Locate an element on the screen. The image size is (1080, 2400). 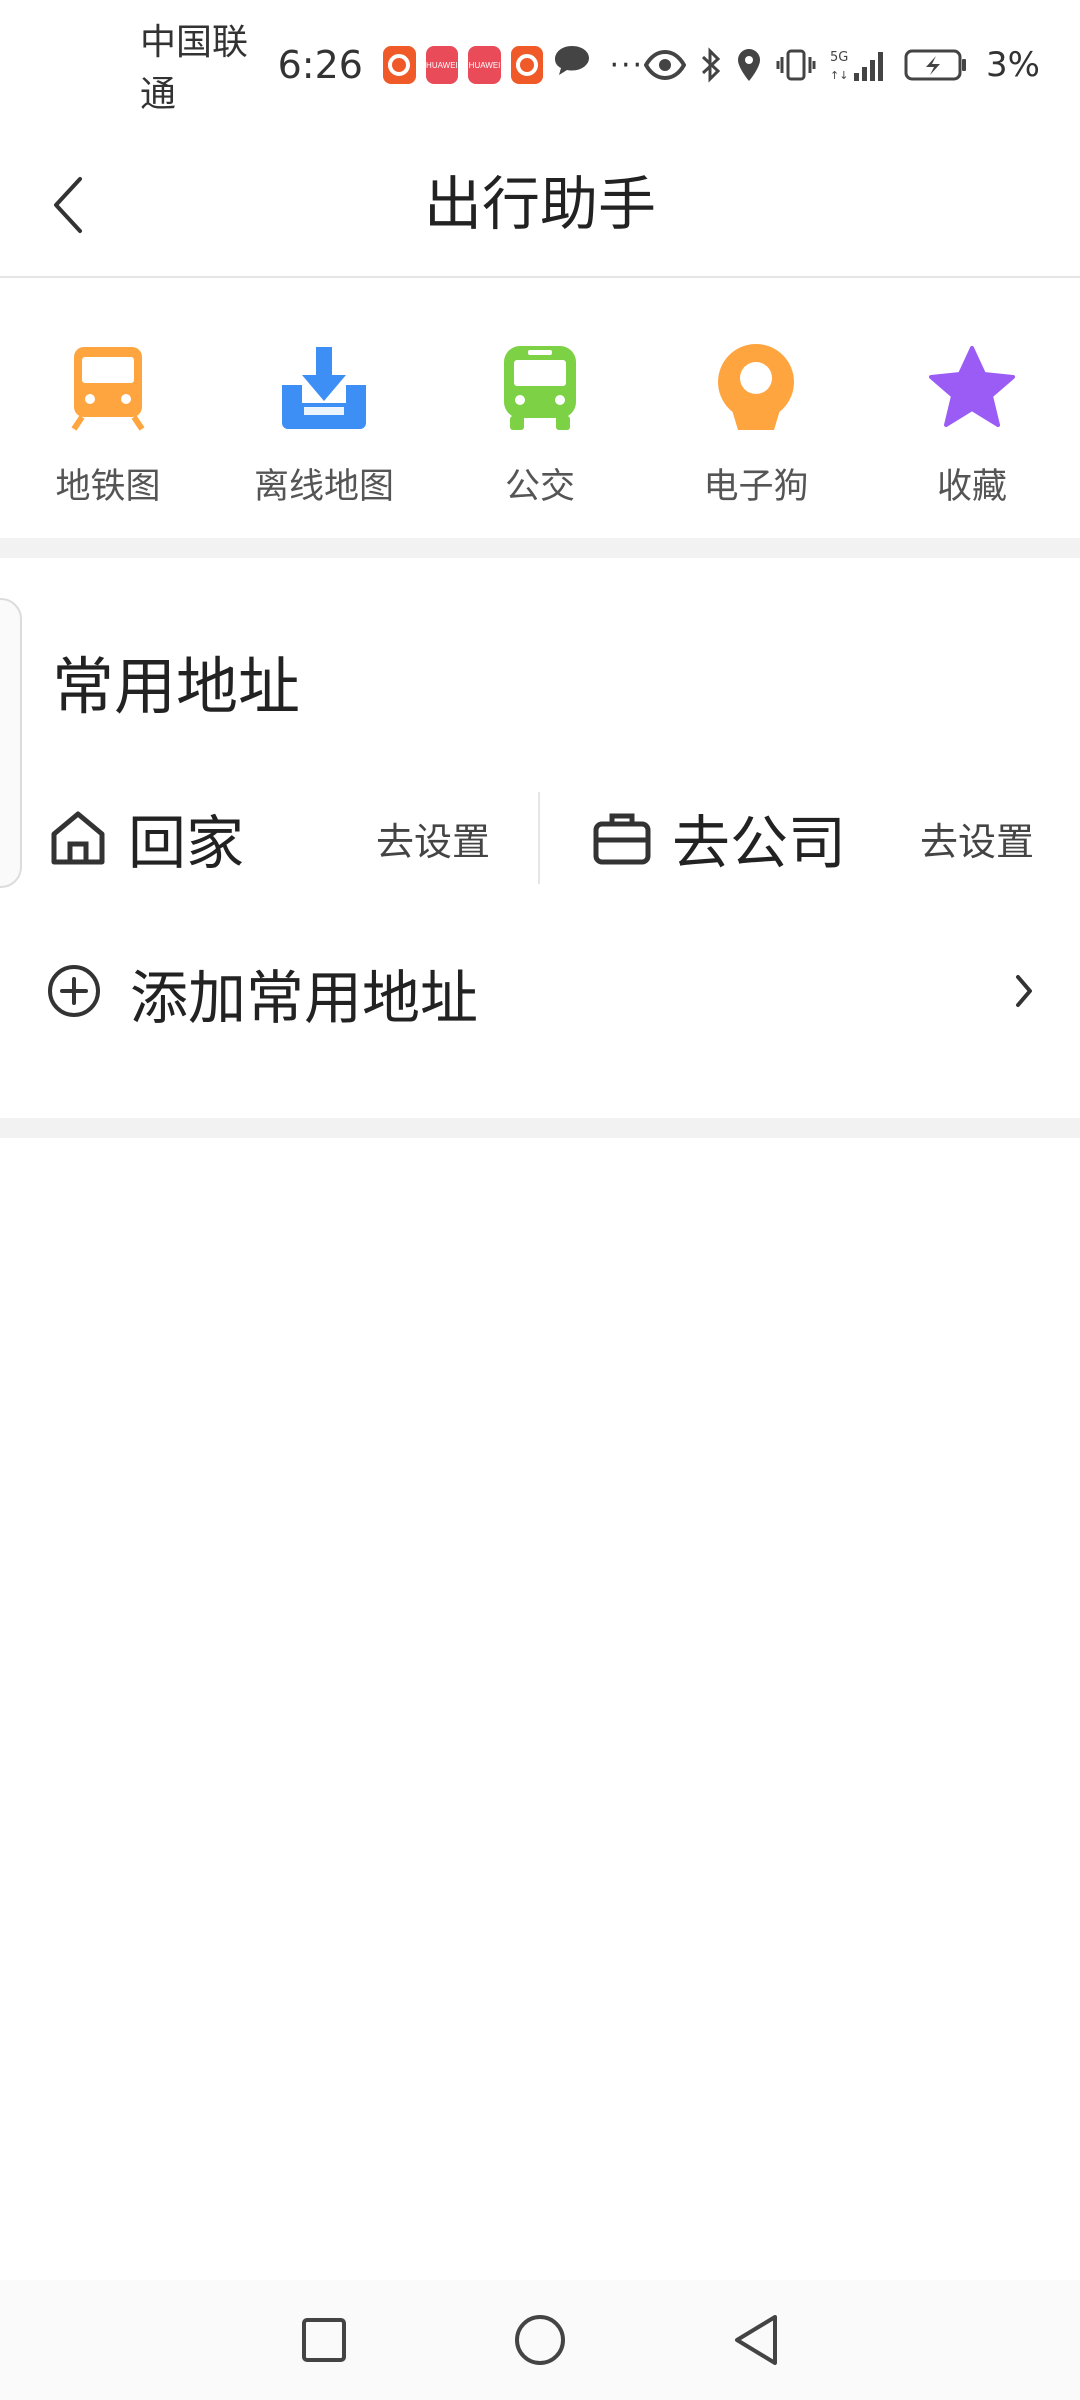
battery-icon is located at coordinates (936, 65).